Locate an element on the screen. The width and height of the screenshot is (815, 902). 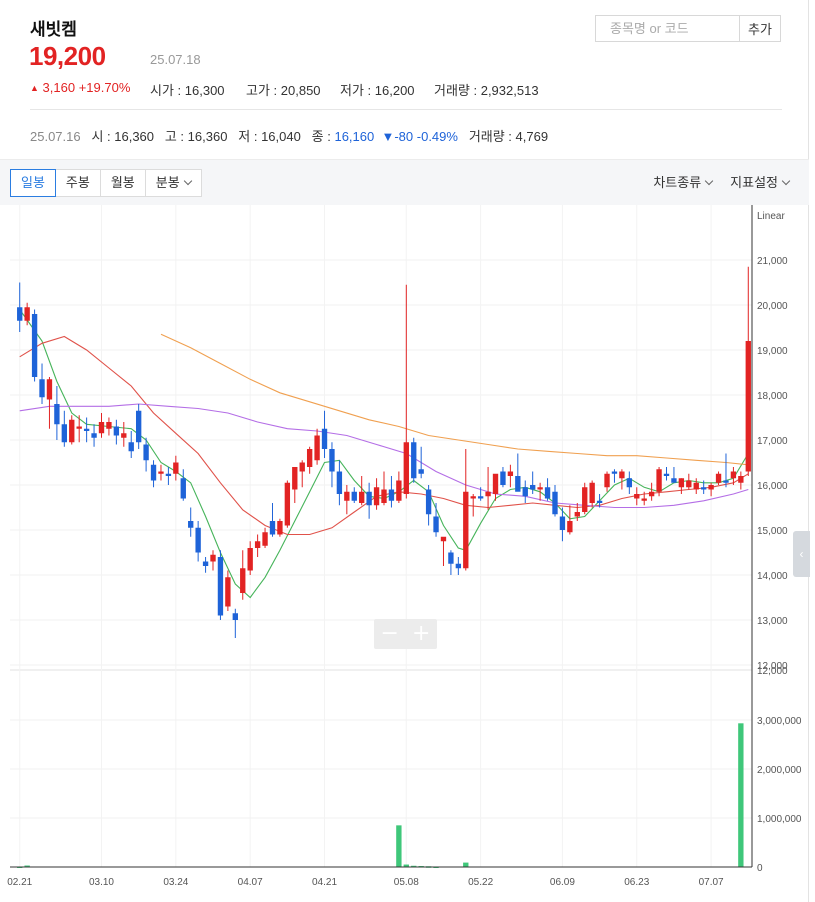
price-tick-label: 18,000 is located at coordinates (772, 396).